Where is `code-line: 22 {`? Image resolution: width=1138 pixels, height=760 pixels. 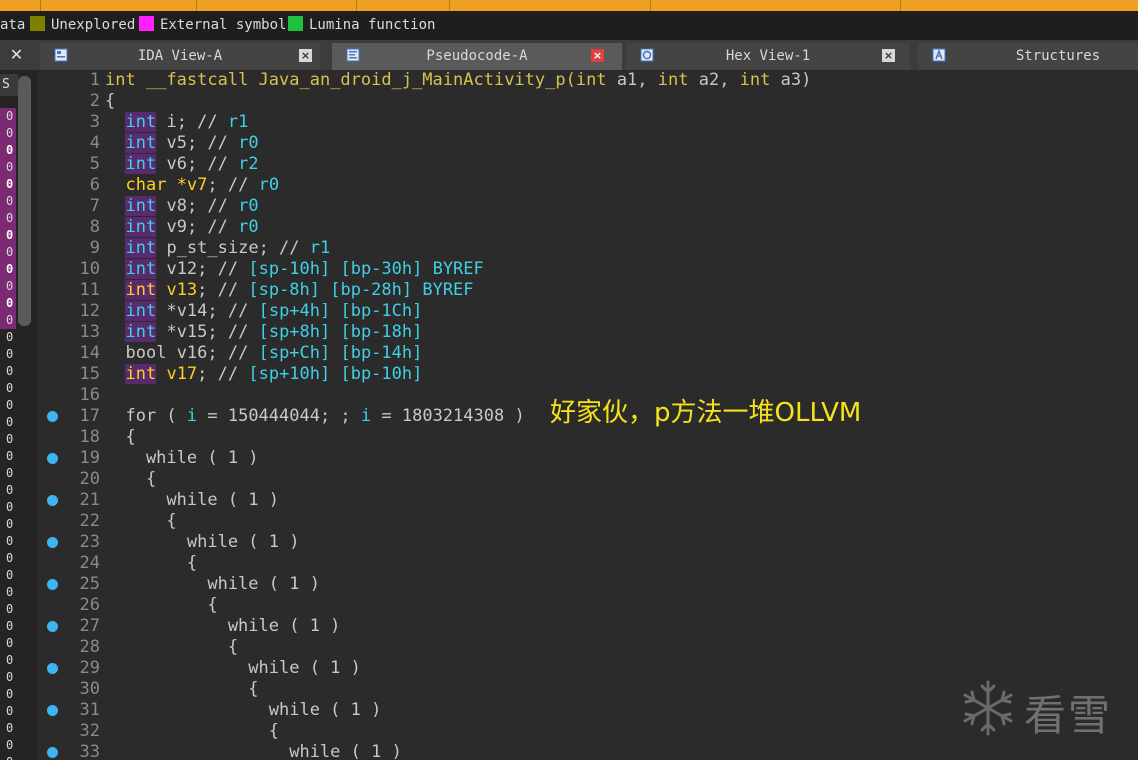 code-line: 22 { is located at coordinates (588, 521).